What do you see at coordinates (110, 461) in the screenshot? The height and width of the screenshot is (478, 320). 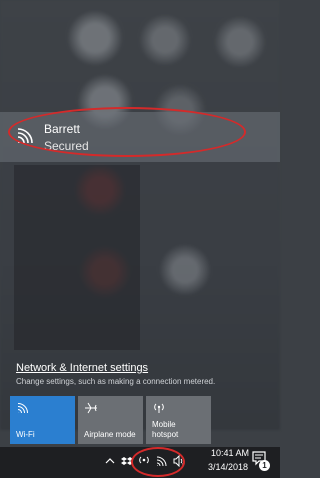 I see `chevron-up-icon` at bounding box center [110, 461].